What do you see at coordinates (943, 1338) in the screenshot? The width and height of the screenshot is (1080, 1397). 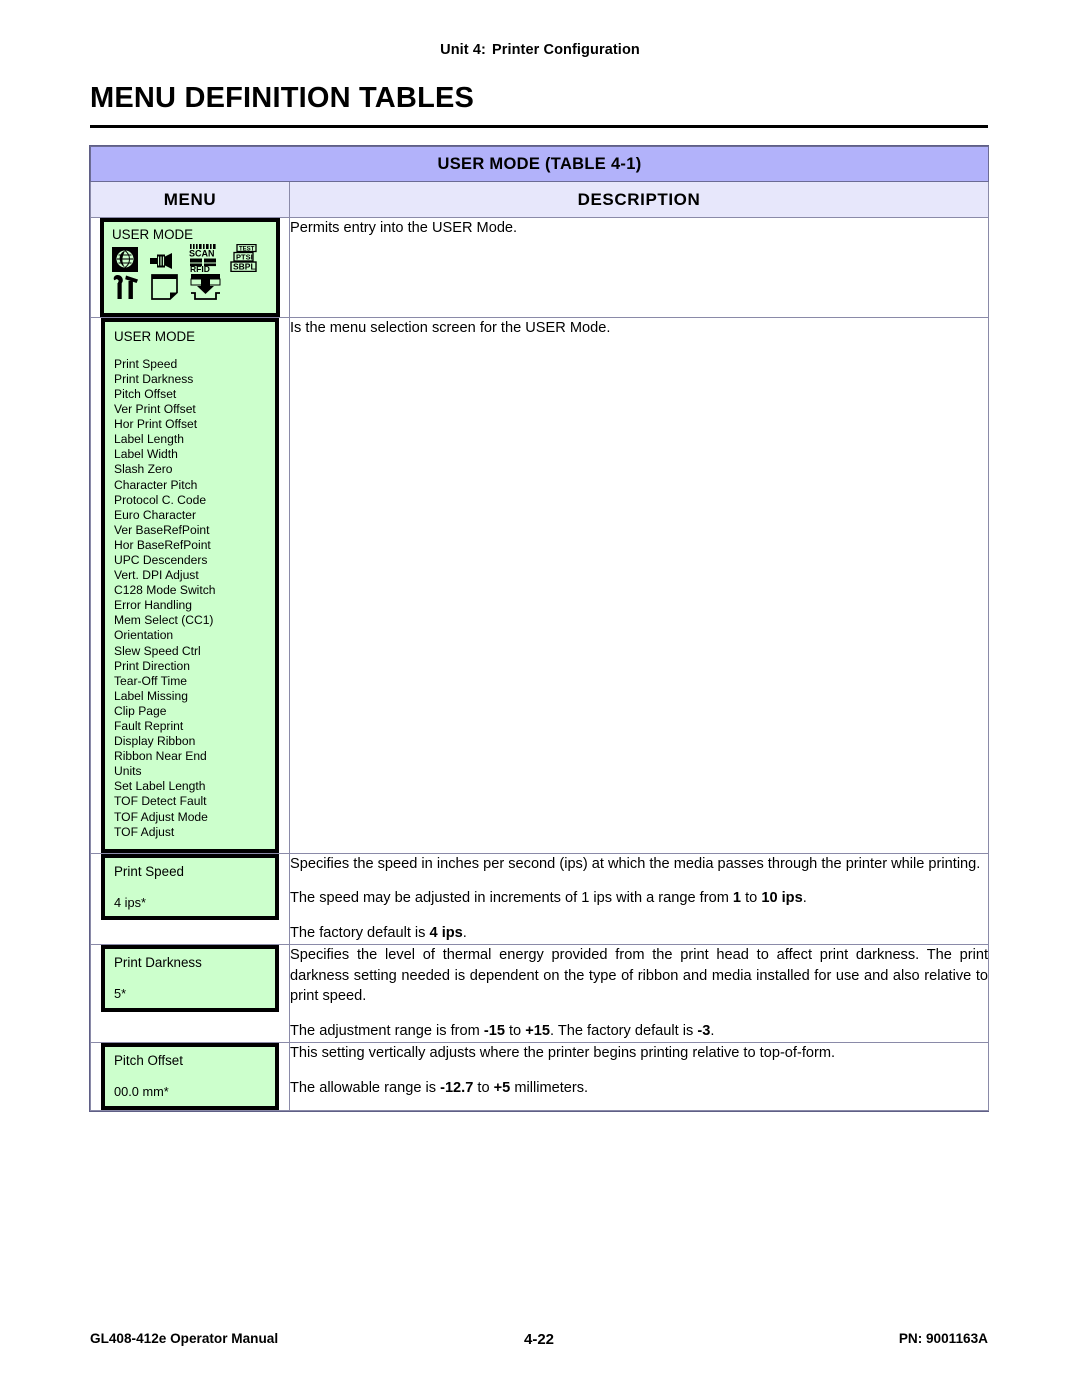 I see `footer-part-number: PN: 9001163A` at bounding box center [943, 1338].